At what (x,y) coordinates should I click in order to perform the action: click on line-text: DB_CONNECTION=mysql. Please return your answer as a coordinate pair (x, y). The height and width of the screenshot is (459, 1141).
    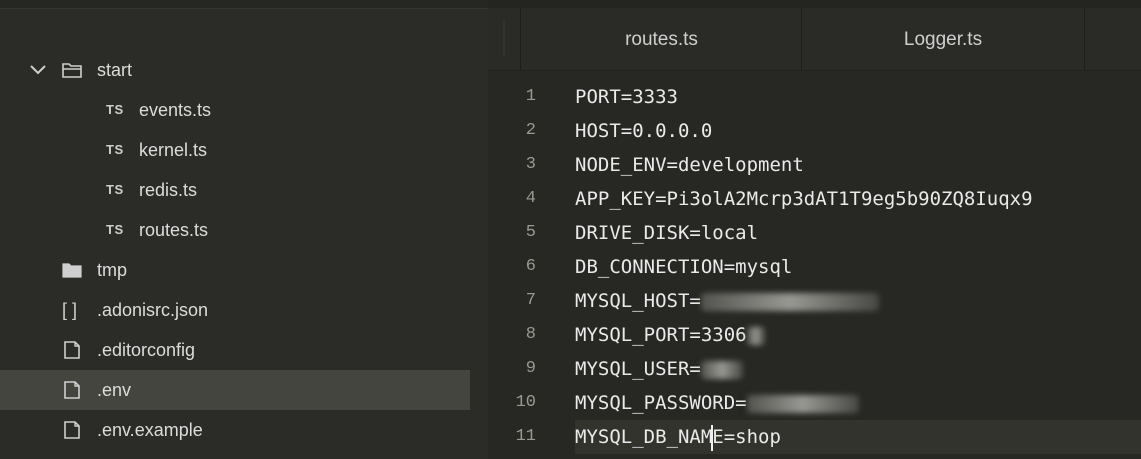
    Looking at the image, I should click on (858, 267).